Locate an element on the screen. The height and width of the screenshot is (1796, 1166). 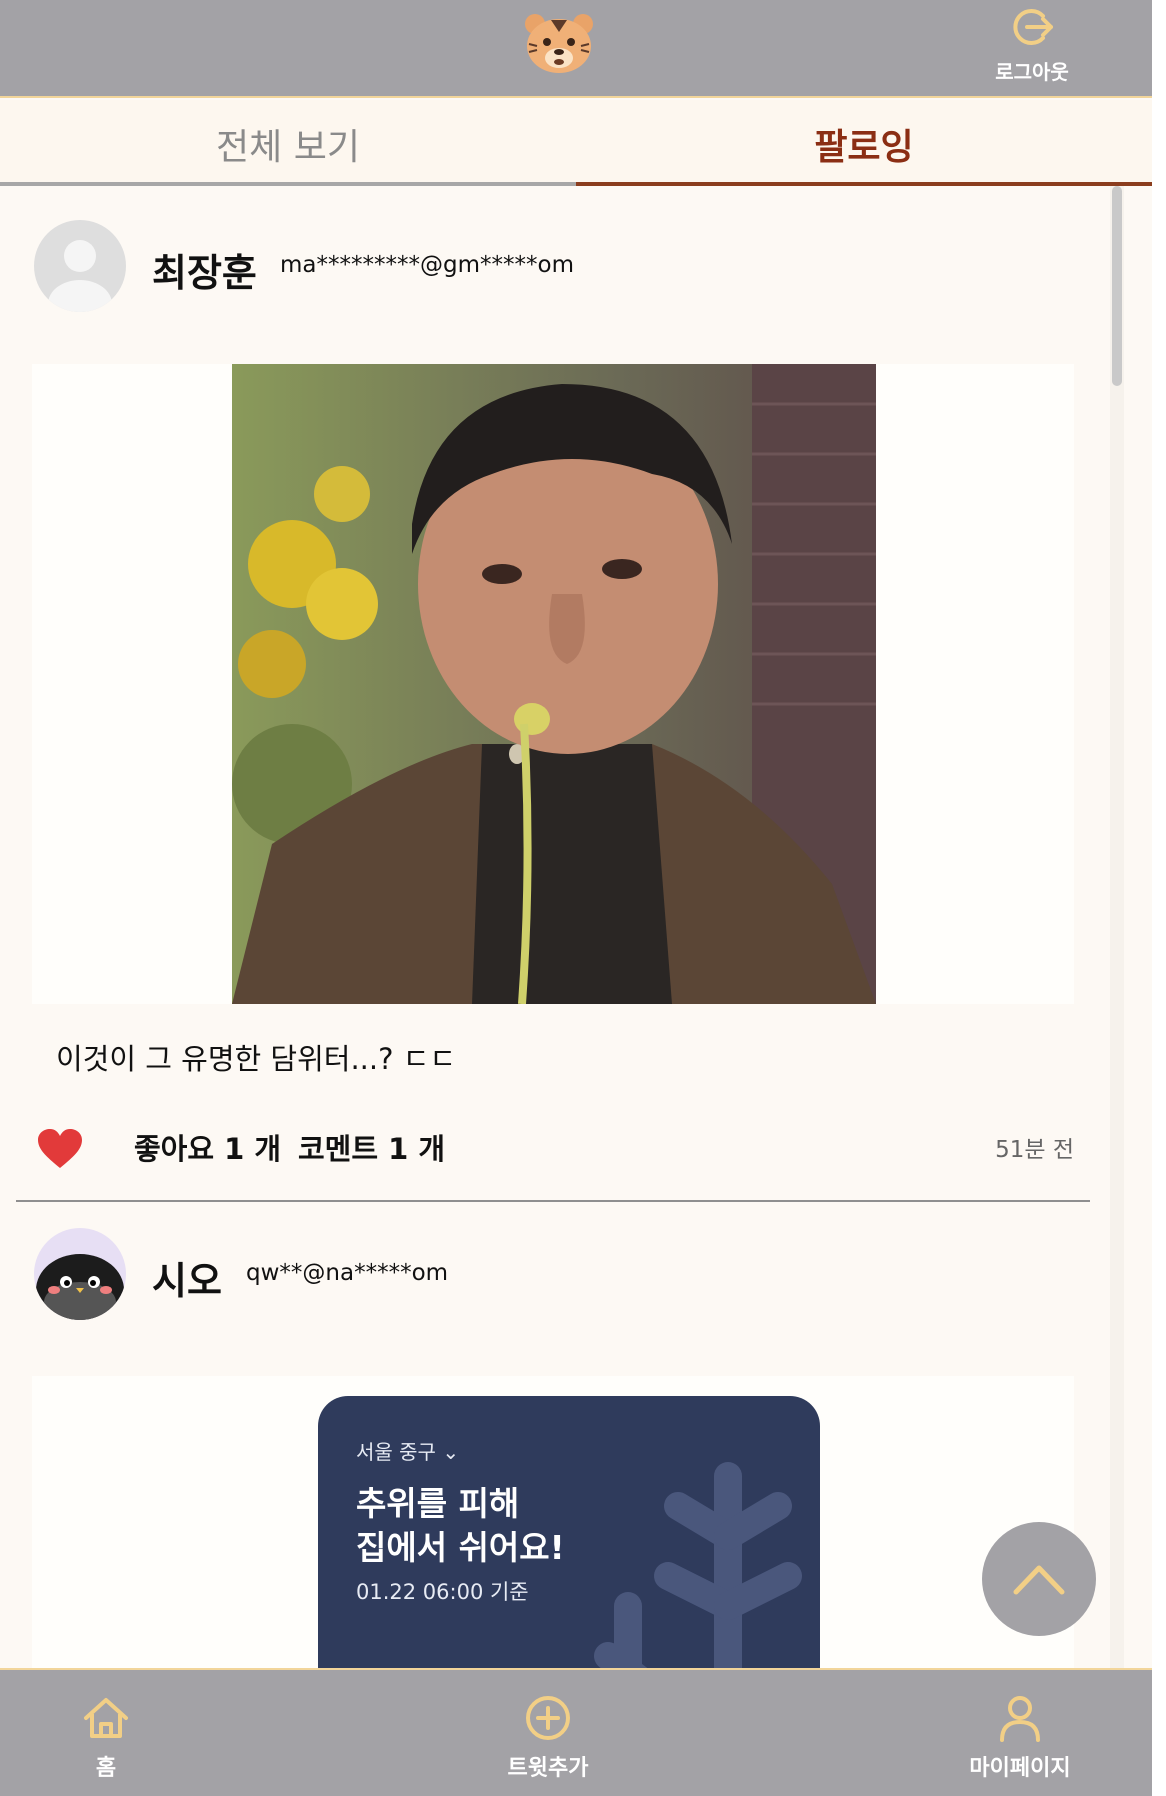
scroll-to-top-button is located at coordinates (1039, 1579).